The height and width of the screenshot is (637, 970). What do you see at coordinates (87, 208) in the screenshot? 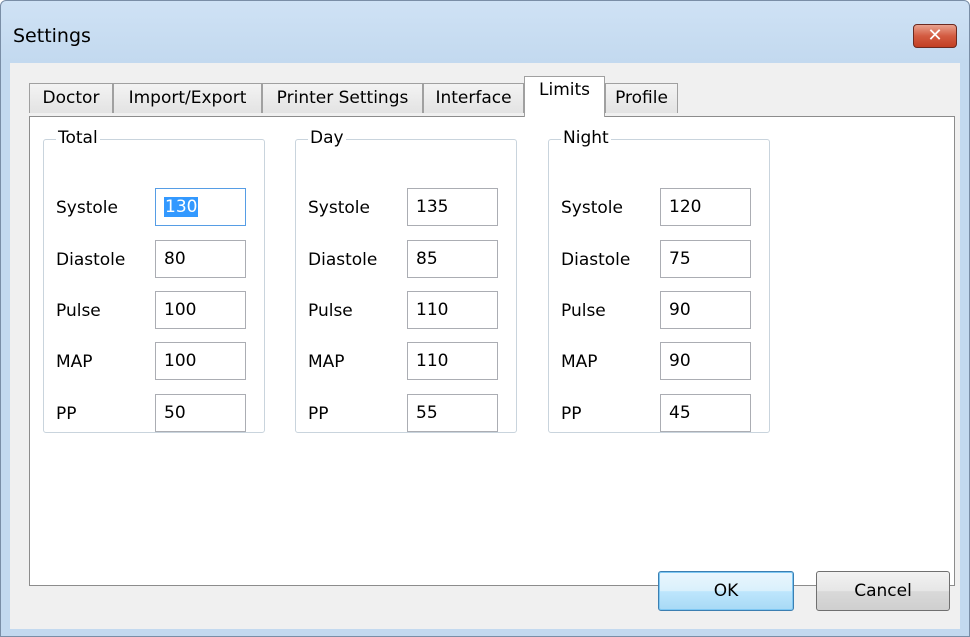
I see `label-total-systole: Systole` at bounding box center [87, 208].